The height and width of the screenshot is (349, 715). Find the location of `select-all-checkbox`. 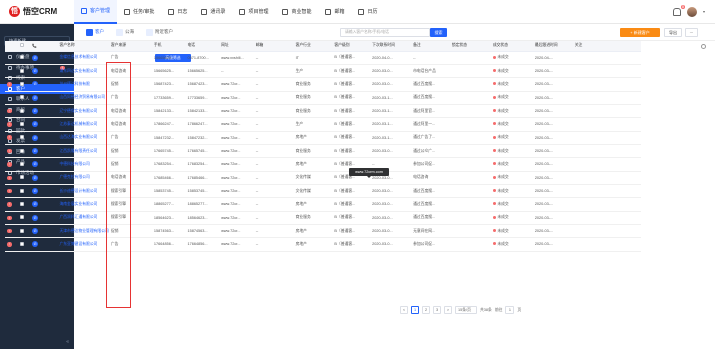

select-all-checkbox is located at coordinates (24, 46).